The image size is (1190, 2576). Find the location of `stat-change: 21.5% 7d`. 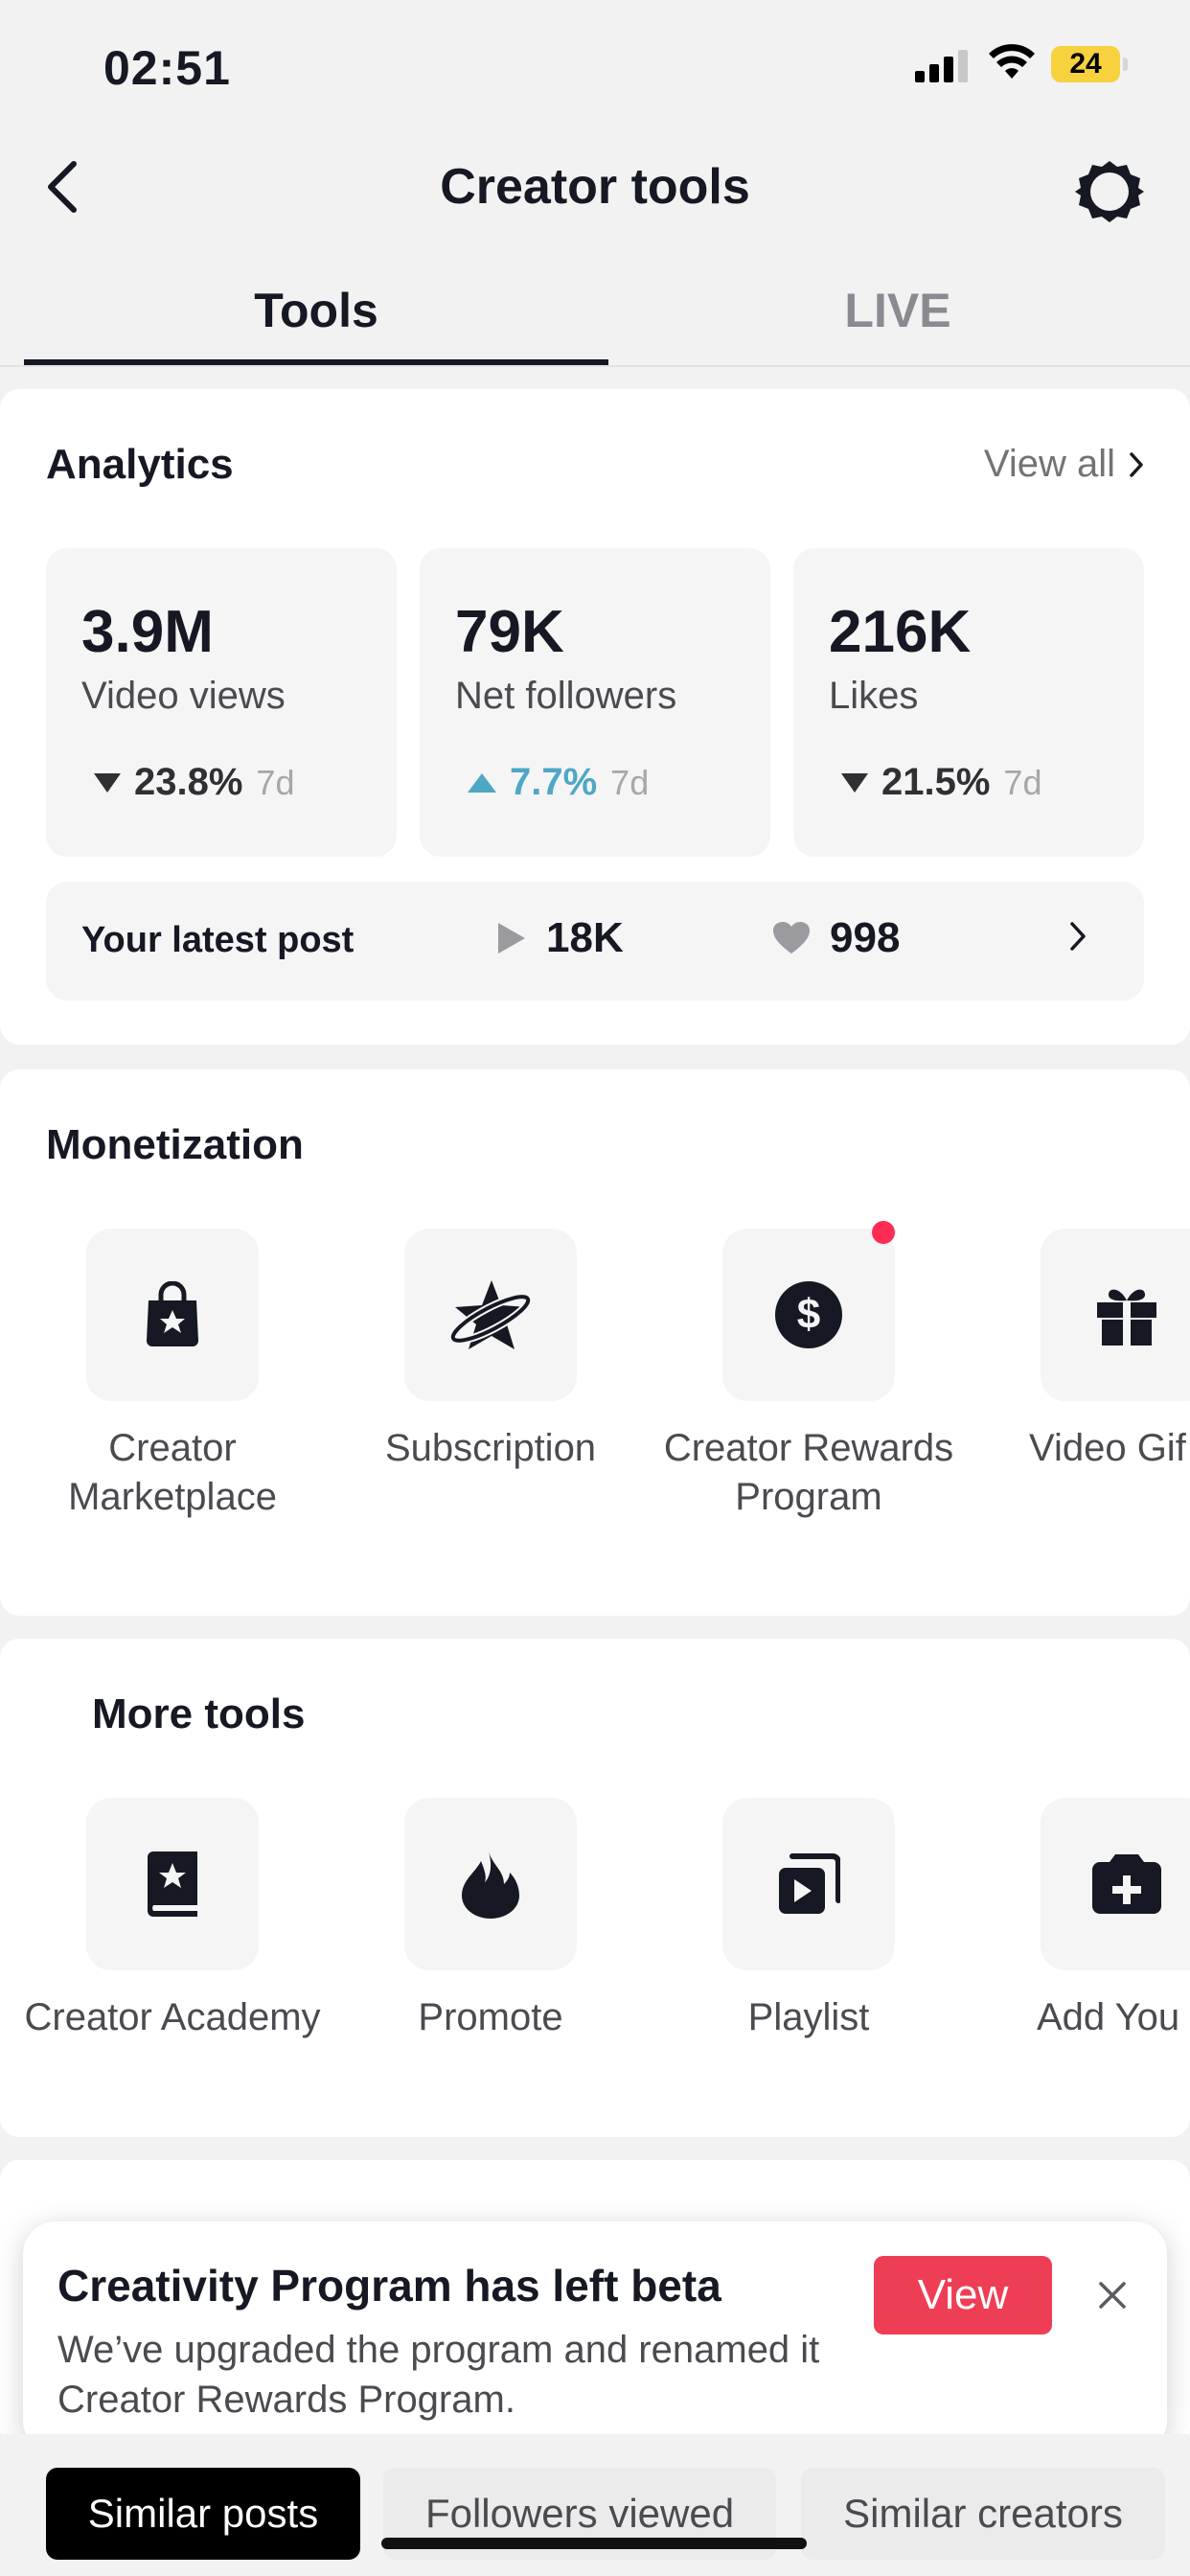

stat-change: 21.5% 7d is located at coordinates (941, 782).